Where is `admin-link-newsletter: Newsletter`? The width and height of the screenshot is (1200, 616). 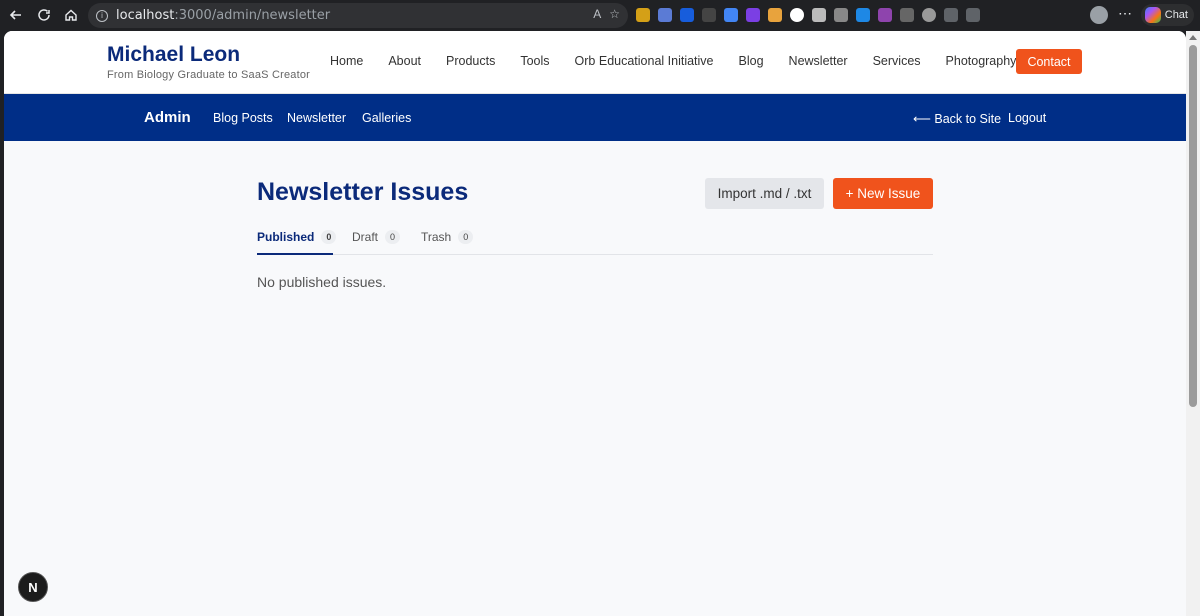
admin-link-newsletter: Newsletter is located at coordinates (316, 118).